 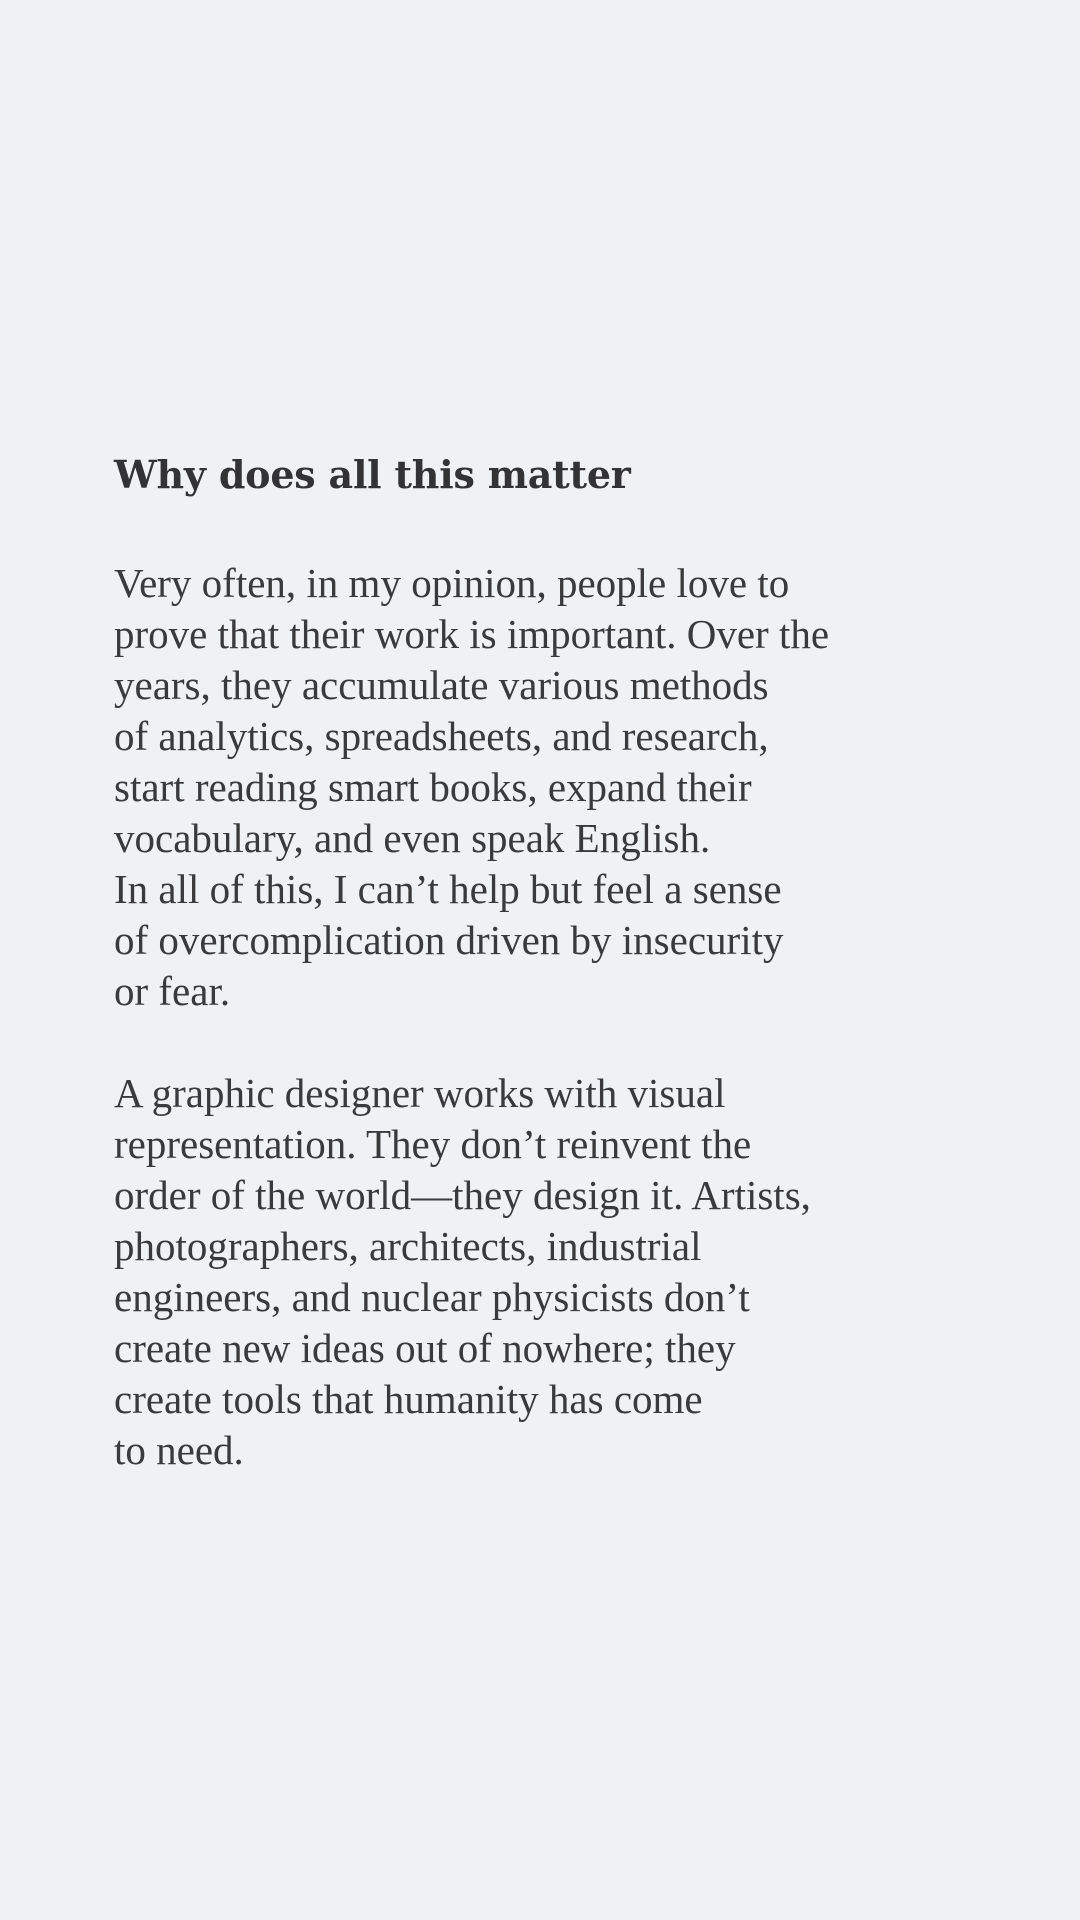 What do you see at coordinates (412, 838) in the screenshot?
I see `text-line: vocabulary, and even speak English.` at bounding box center [412, 838].